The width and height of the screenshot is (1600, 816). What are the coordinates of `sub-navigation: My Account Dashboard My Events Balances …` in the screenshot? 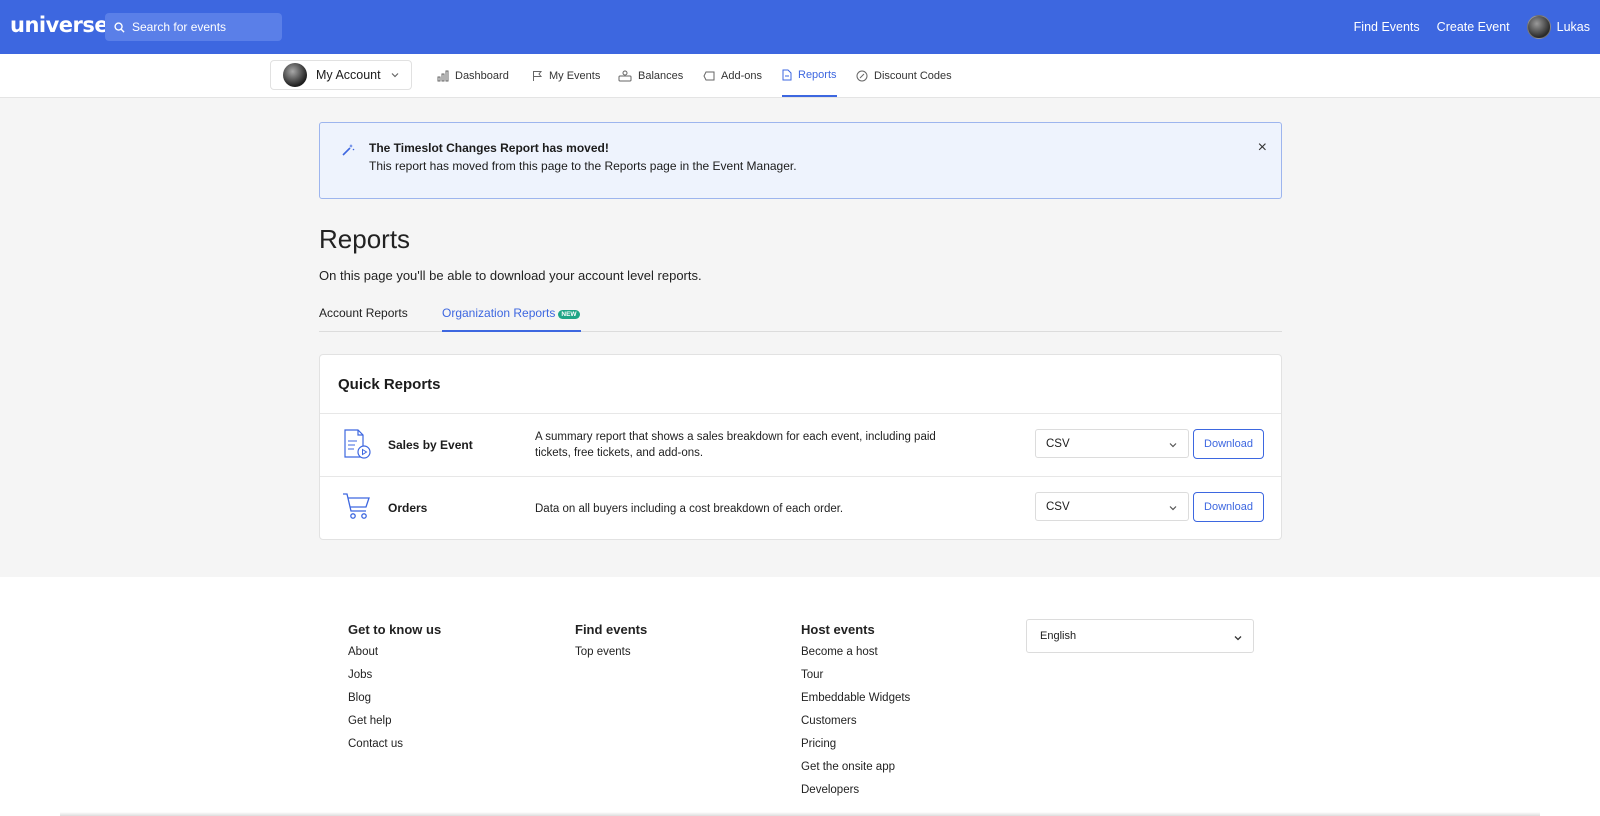 It's located at (800, 76).